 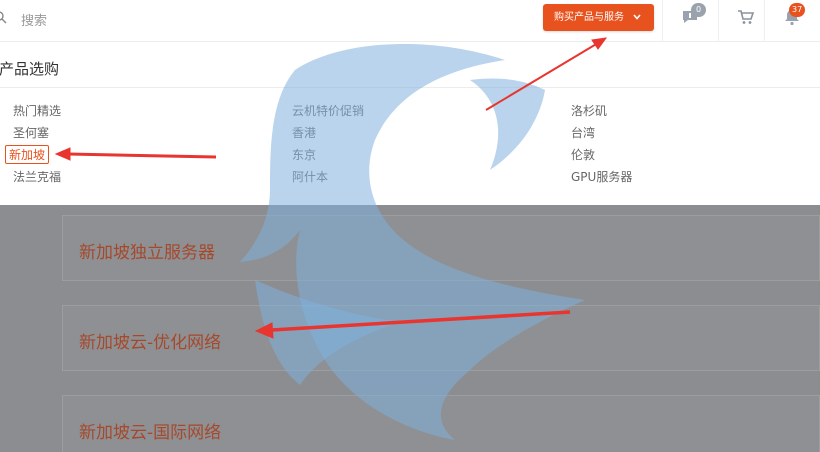 I want to click on search-icon, so click(x=4, y=18).